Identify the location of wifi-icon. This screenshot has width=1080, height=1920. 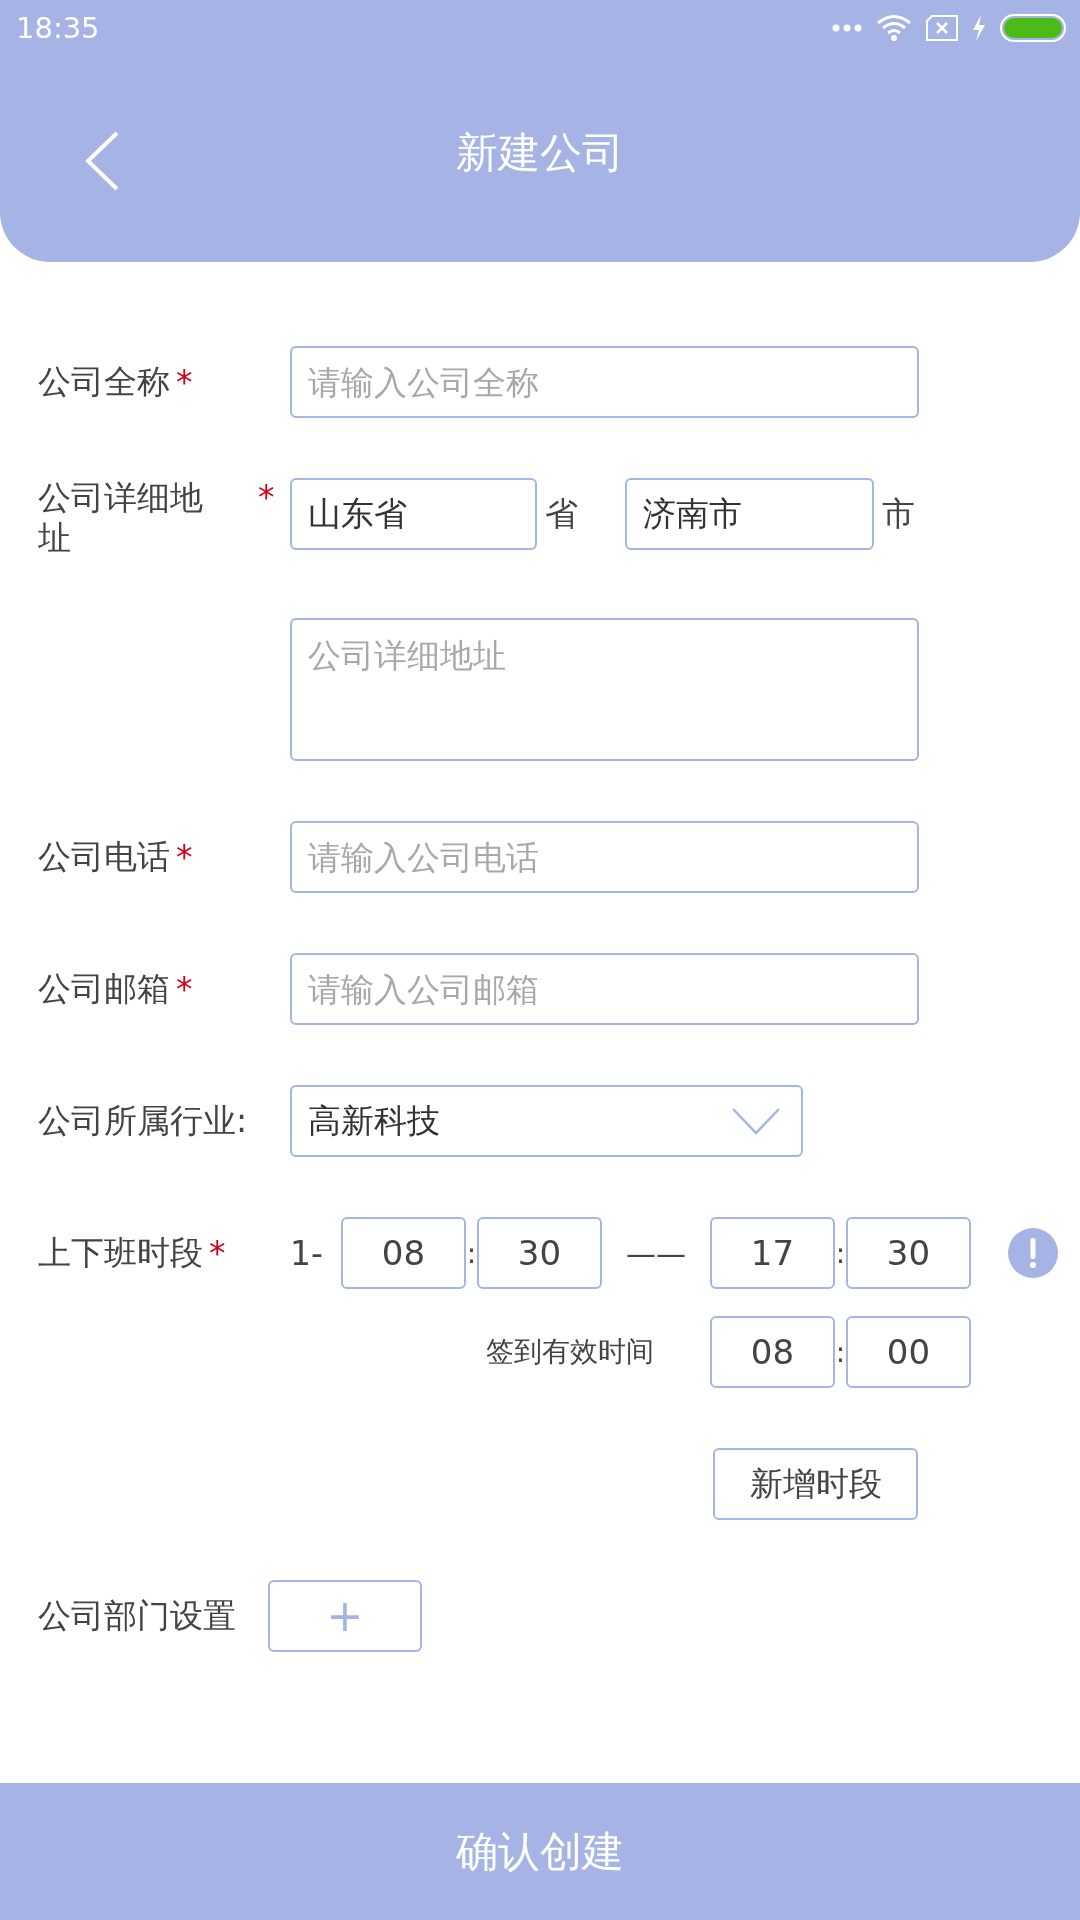
(894, 28).